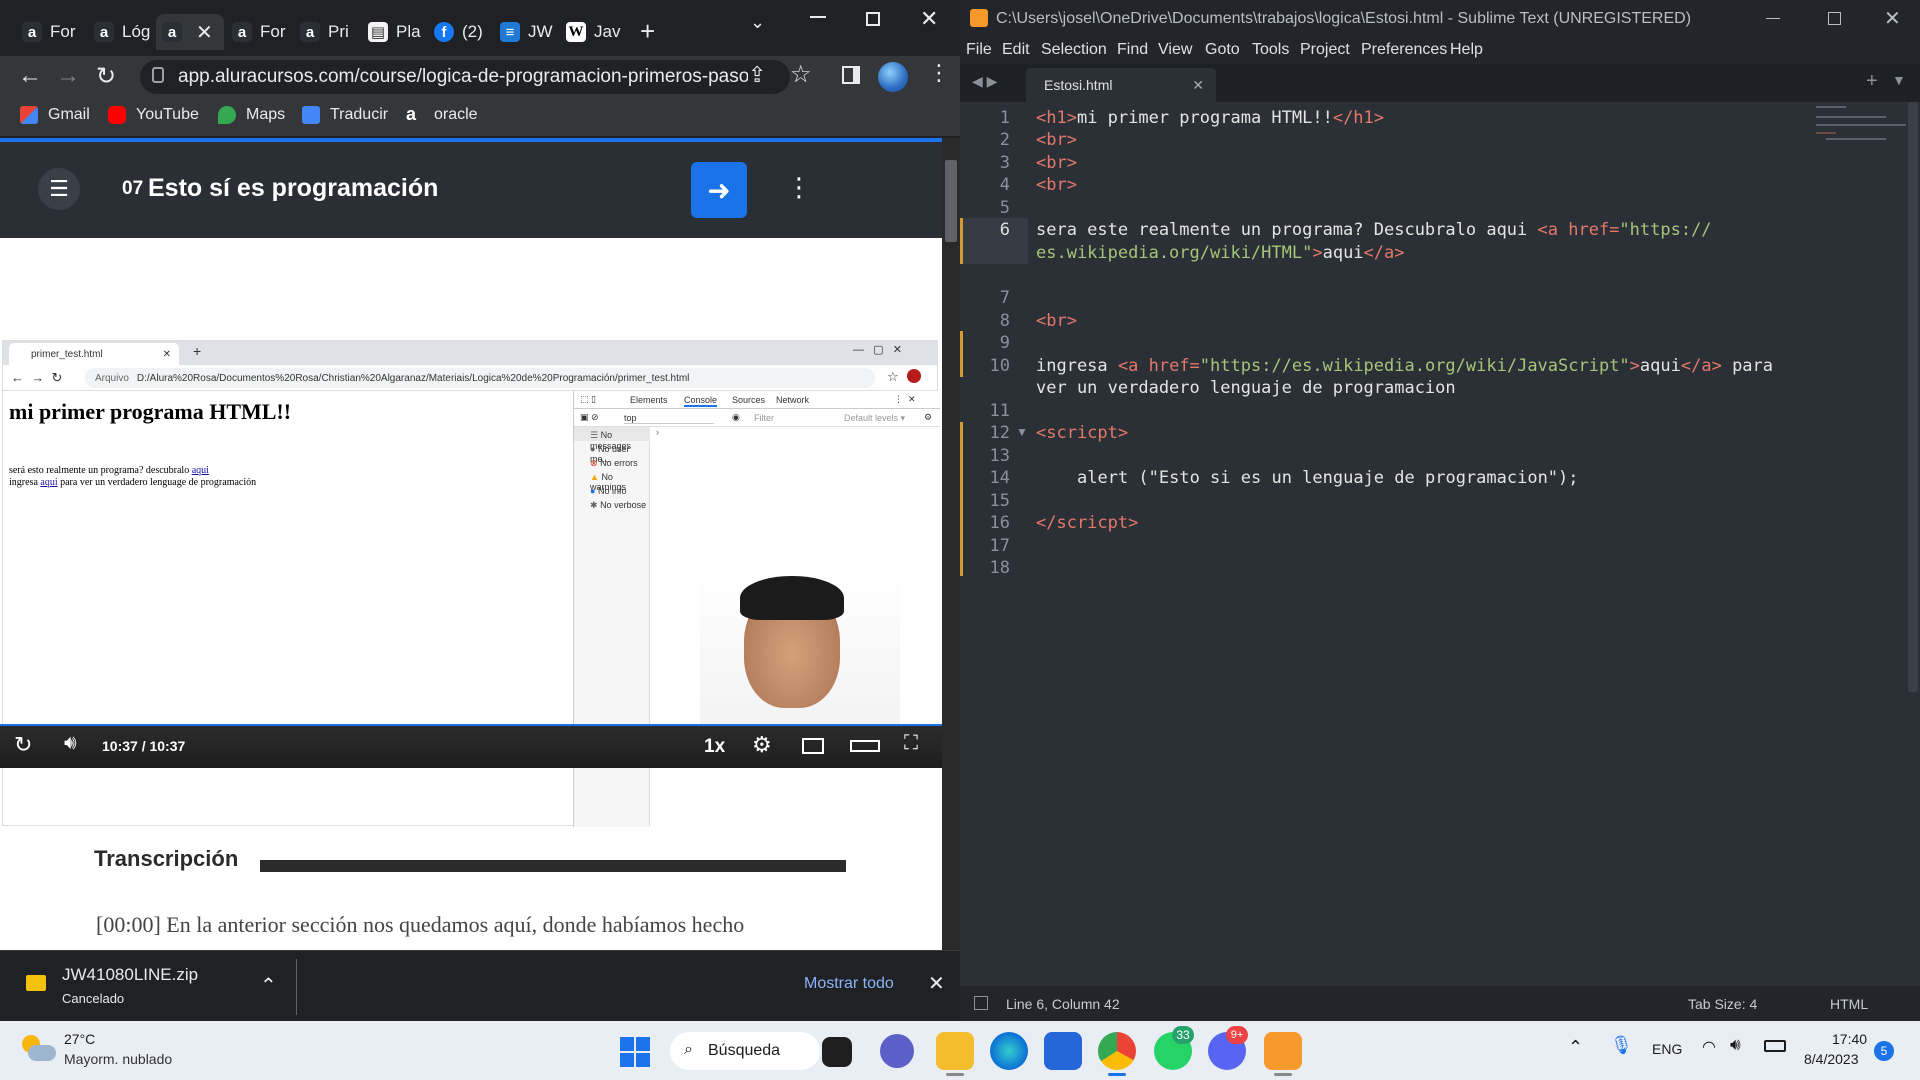 The width and height of the screenshot is (1920, 1080). Describe the element at coordinates (1709, 1047) in the screenshot. I see `wifi-icon: ◠` at that location.